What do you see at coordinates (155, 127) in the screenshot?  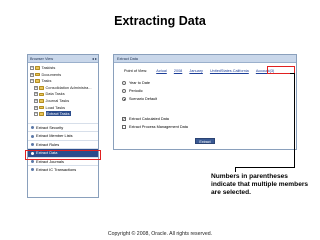 I see `checkbox-extract-process-management: Extract Process Management Data` at bounding box center [155, 127].